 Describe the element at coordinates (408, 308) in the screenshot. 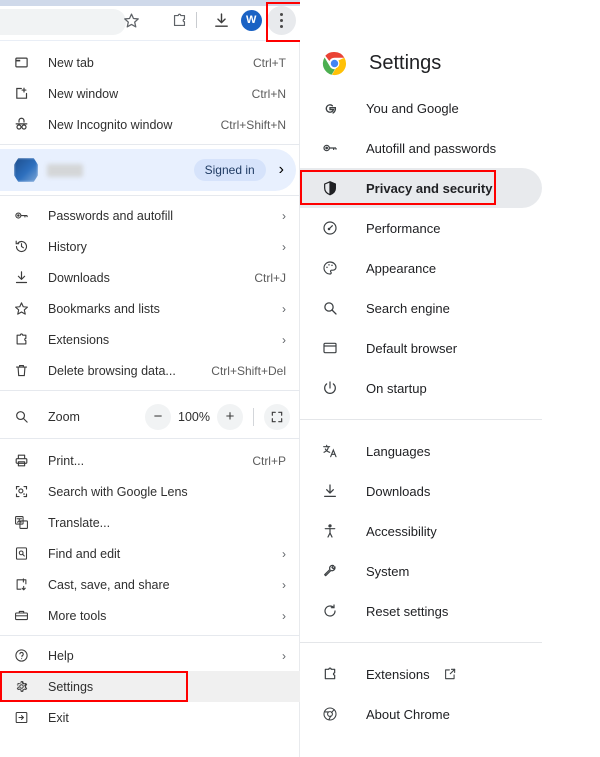

I see `sidebar-item-label: Search engine` at that location.